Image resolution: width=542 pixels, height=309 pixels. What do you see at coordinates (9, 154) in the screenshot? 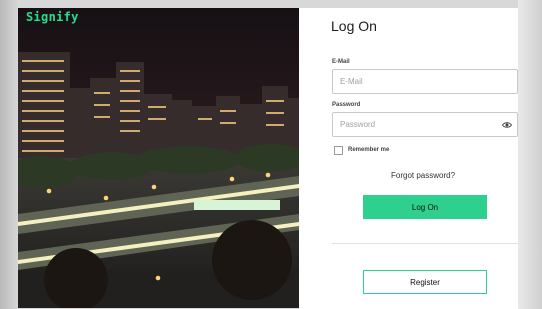
I see `left-shadow` at bounding box center [9, 154].